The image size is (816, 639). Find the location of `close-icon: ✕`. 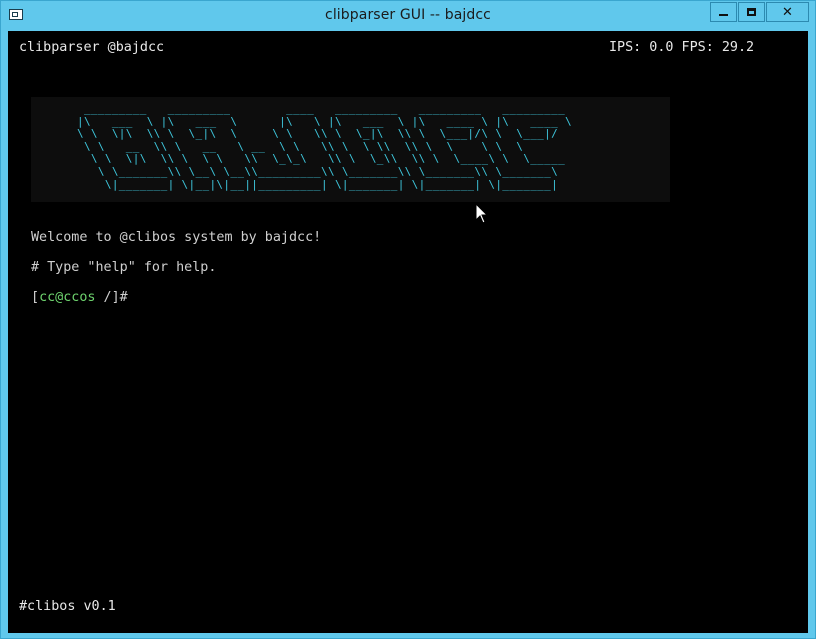

close-icon: ✕ is located at coordinates (787, 12).